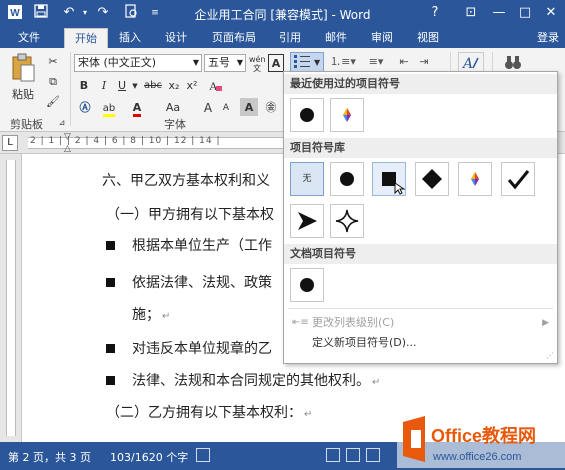  I want to click on doc-line-text: （二）乙方拥有以下基本权利：, so click(204, 413).